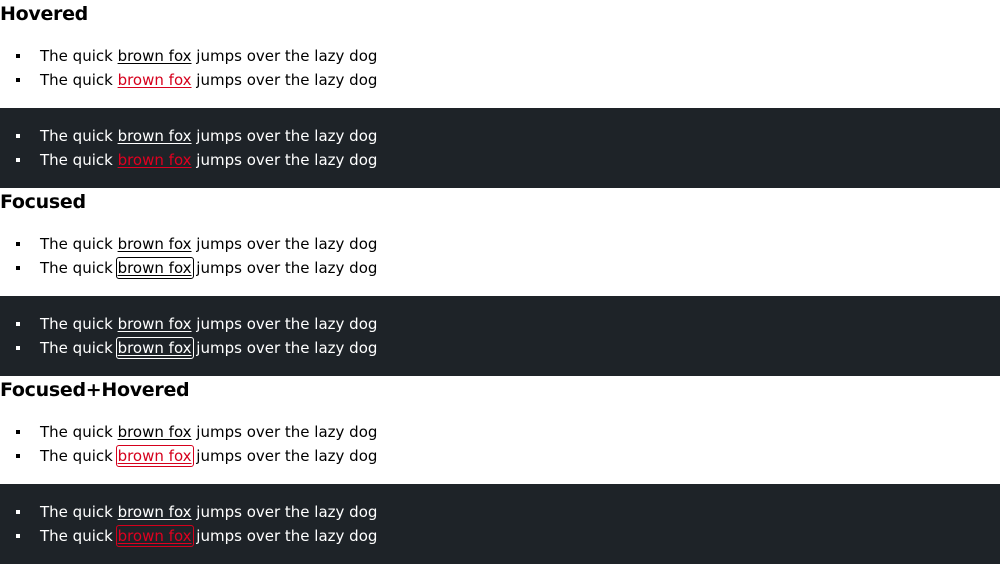  Describe the element at coordinates (44, 14) in the screenshot. I see `section-heading-hovered: Hovered` at that location.